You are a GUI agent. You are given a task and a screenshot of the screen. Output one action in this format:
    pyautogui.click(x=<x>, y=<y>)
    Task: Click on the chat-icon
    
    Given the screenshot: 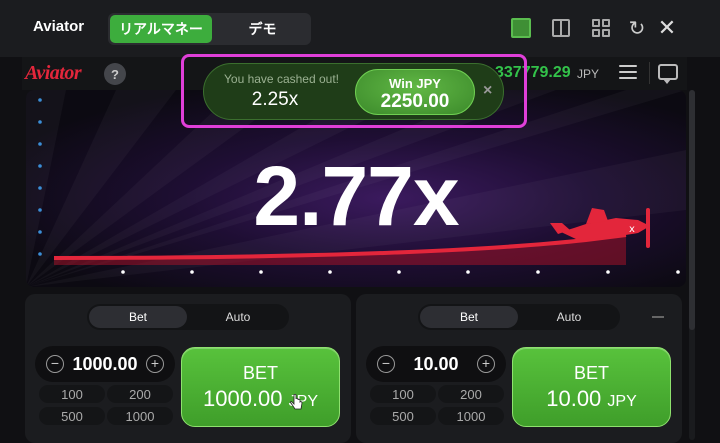 What is the action you would take?
    pyautogui.click(x=668, y=74)
    